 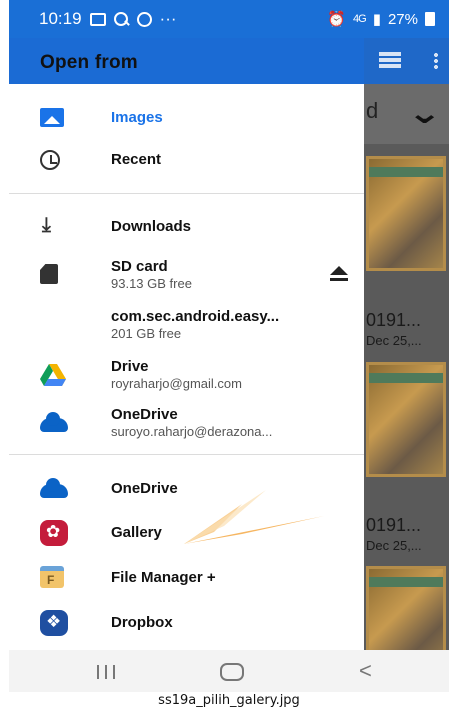 I want to click on drawer-title: Open from, so click(x=186, y=61).